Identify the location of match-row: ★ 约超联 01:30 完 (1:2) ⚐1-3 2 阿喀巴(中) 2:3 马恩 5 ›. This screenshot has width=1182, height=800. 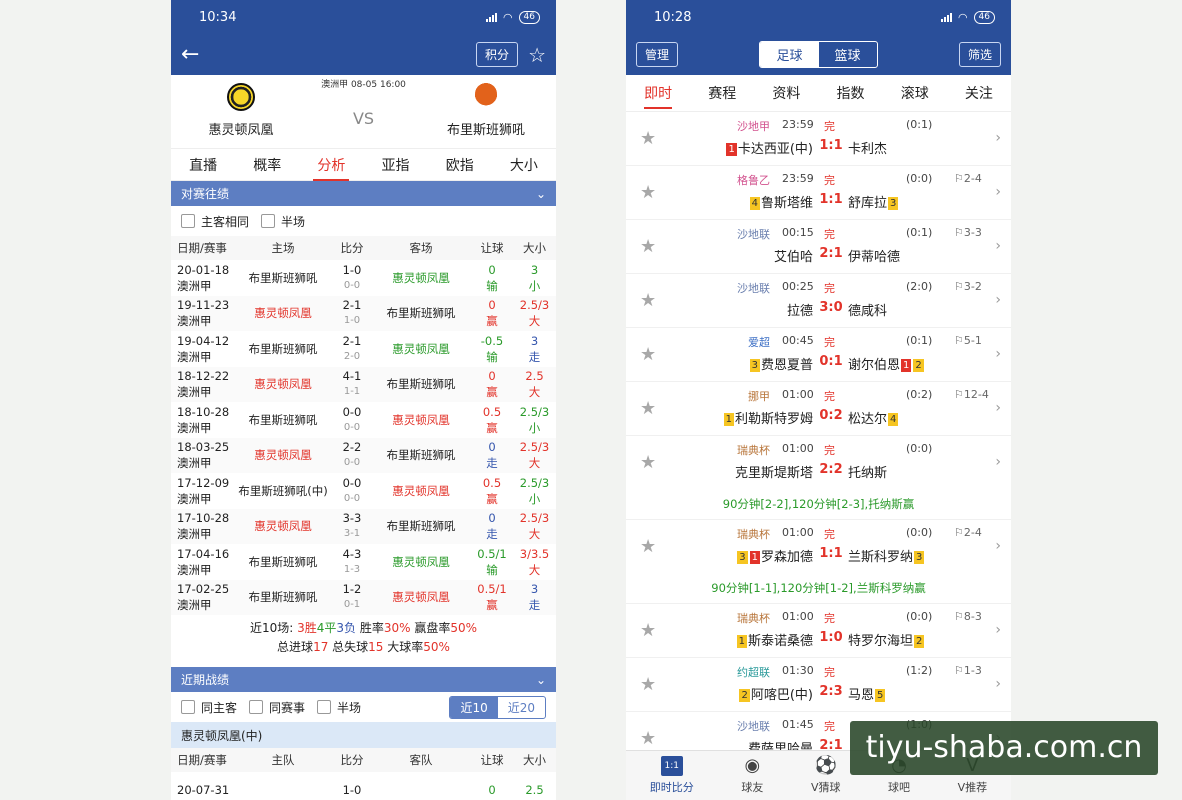
(818, 685).